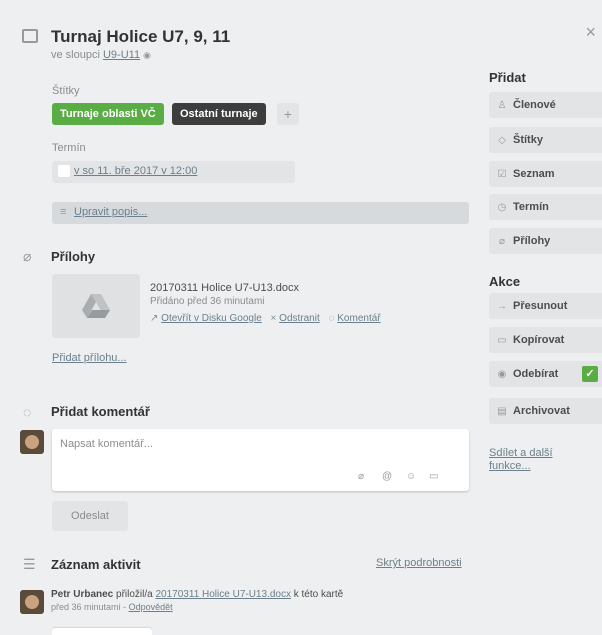 Image resolution: width=602 pixels, height=635 pixels. What do you see at coordinates (140, 37) in the screenshot?
I see `card-title: Turnaj Holice U7, 9, 11` at bounding box center [140, 37].